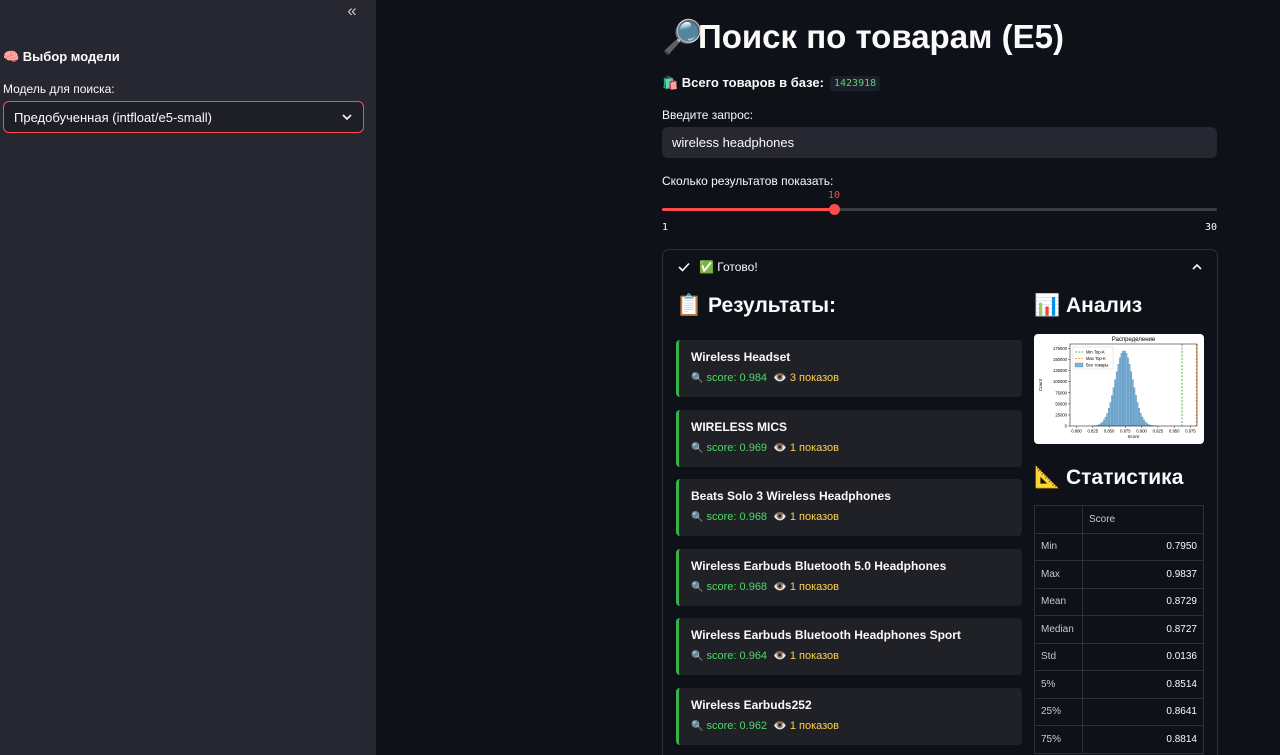 Image resolution: width=1280 pixels, height=755 pixels. Describe the element at coordinates (1134, 340) in the screenshot. I see `chart-title: Распределение` at that location.